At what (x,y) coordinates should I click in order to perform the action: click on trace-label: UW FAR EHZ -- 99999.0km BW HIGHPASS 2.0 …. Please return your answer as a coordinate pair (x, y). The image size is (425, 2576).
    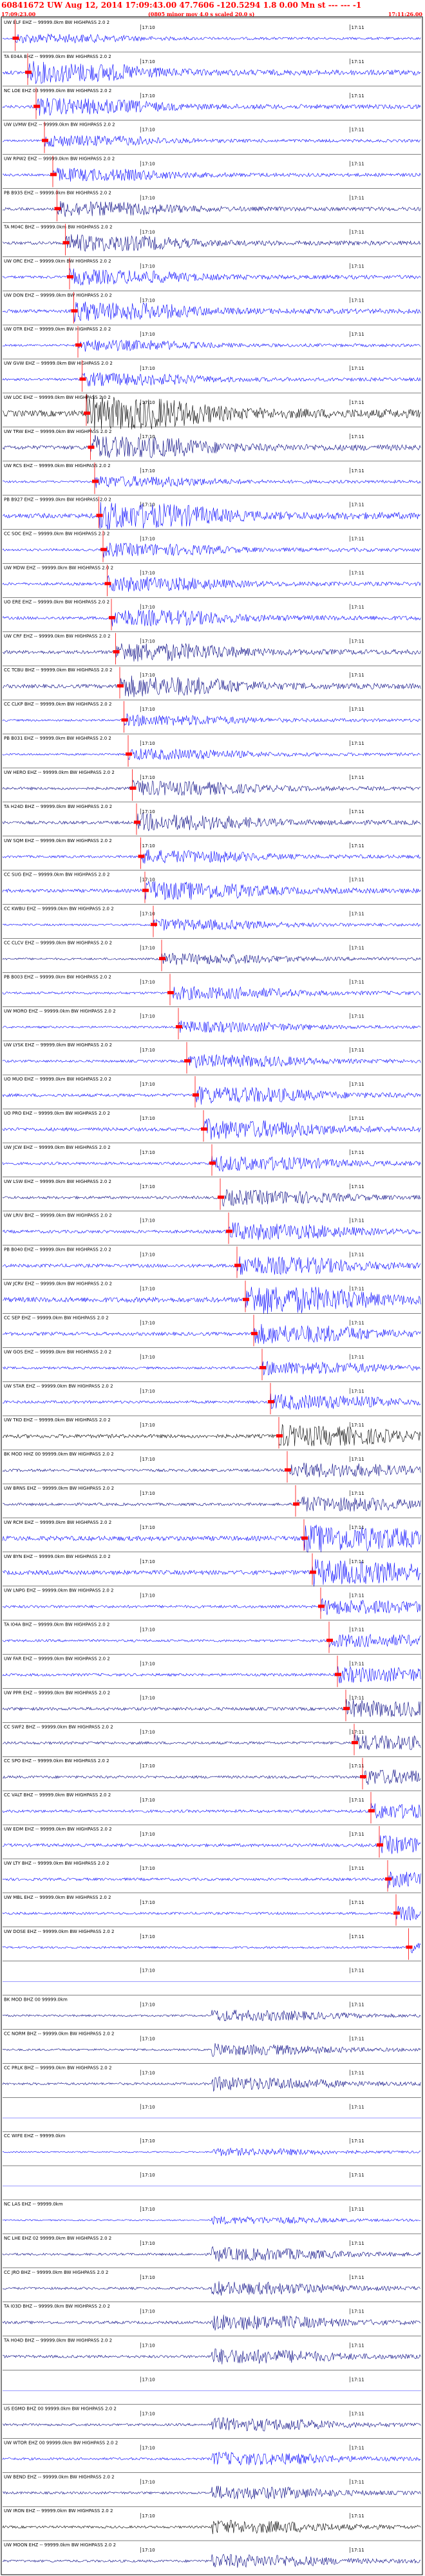
    Looking at the image, I should click on (57, 1659).